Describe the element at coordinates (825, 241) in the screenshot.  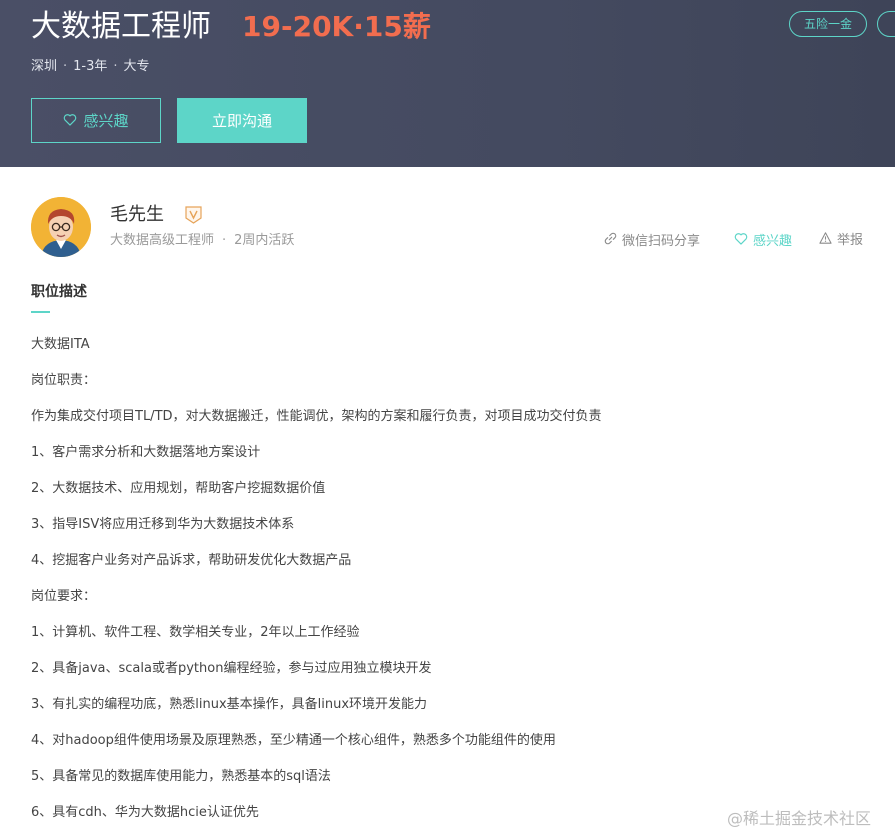
I see `warning-triangle-icon` at that location.